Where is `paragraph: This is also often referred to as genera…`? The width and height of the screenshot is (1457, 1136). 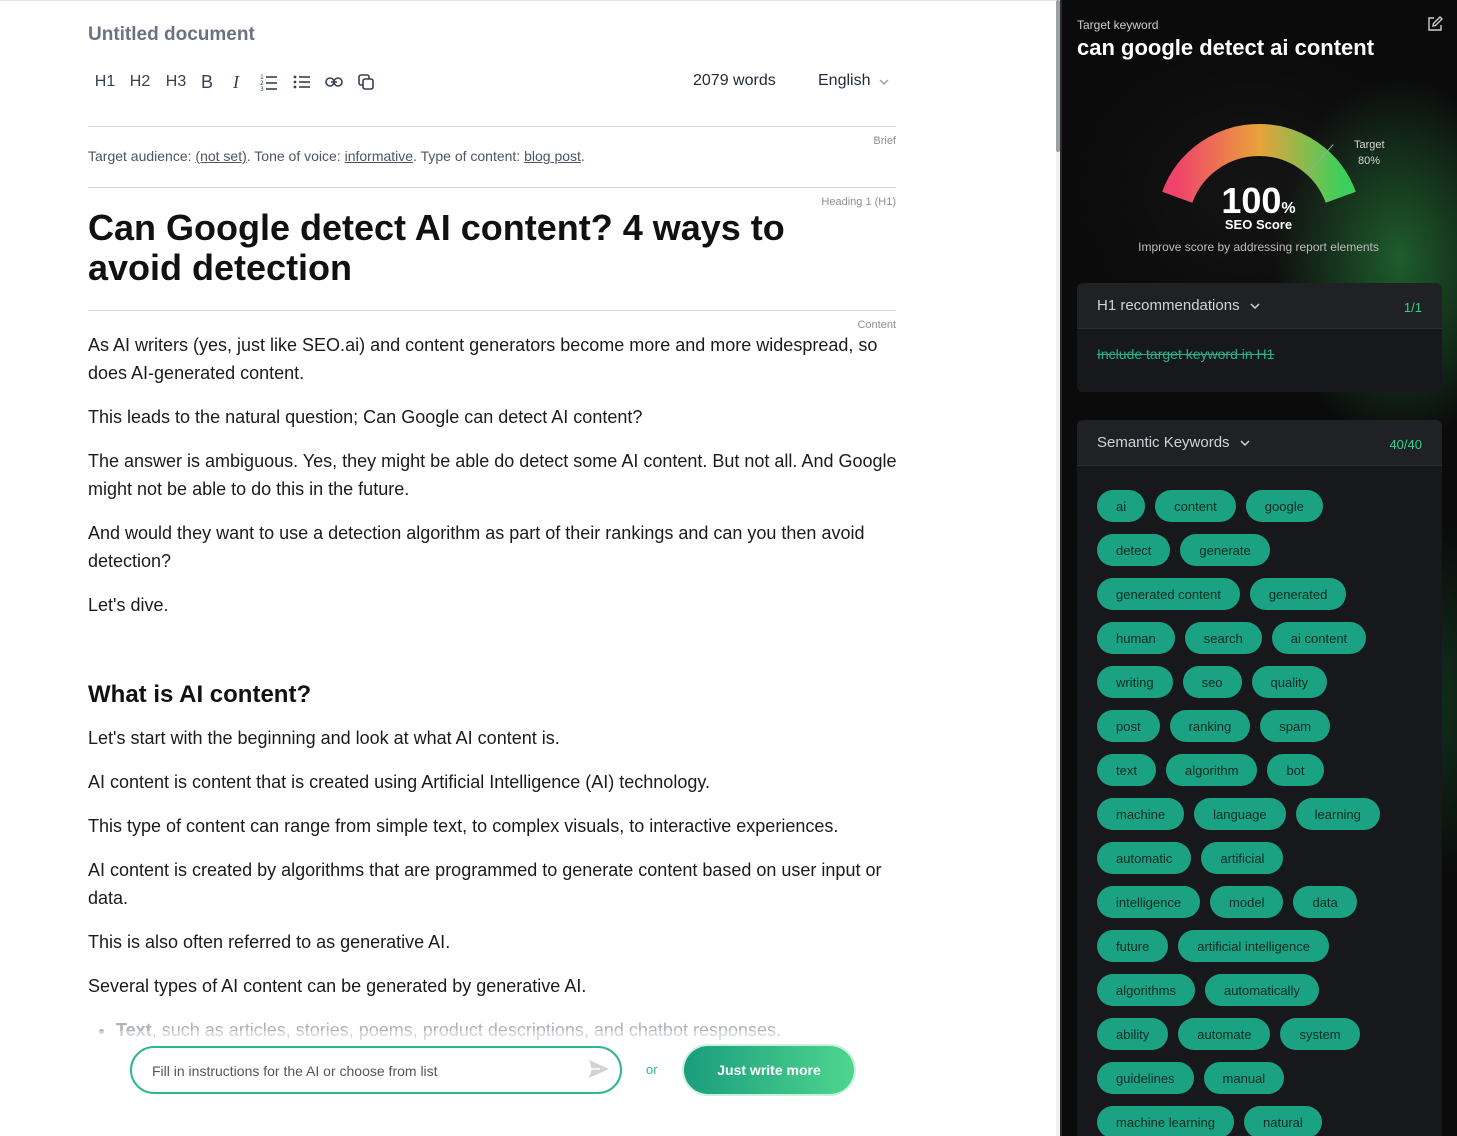
paragraph: This is also often referred to as genera… is located at coordinates (493, 942).